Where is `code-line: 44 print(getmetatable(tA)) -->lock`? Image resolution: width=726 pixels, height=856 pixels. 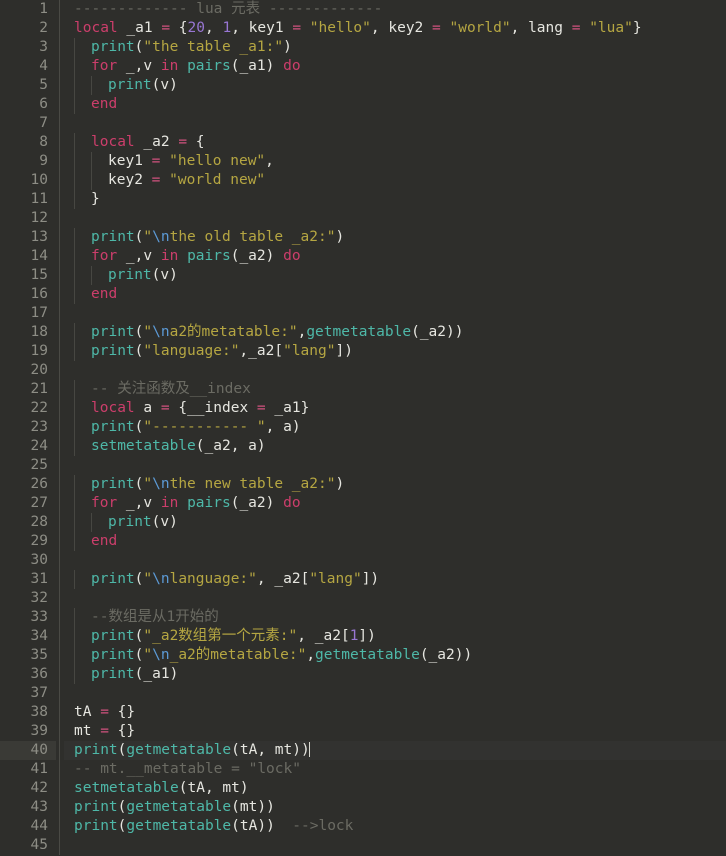
code-line: 44 print(getmetatable(tA)) -->lock is located at coordinates (363, 826).